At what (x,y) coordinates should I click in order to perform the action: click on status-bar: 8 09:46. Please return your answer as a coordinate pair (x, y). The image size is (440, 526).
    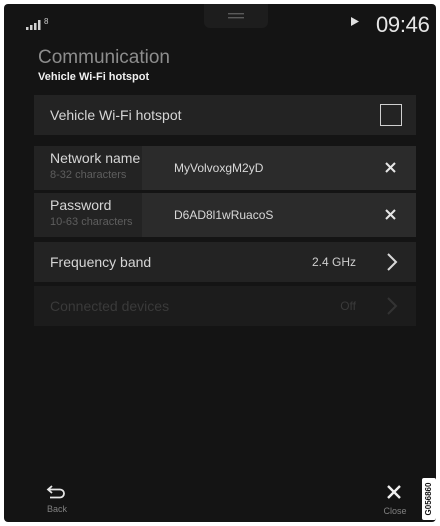
    Looking at the image, I should click on (220, 24).